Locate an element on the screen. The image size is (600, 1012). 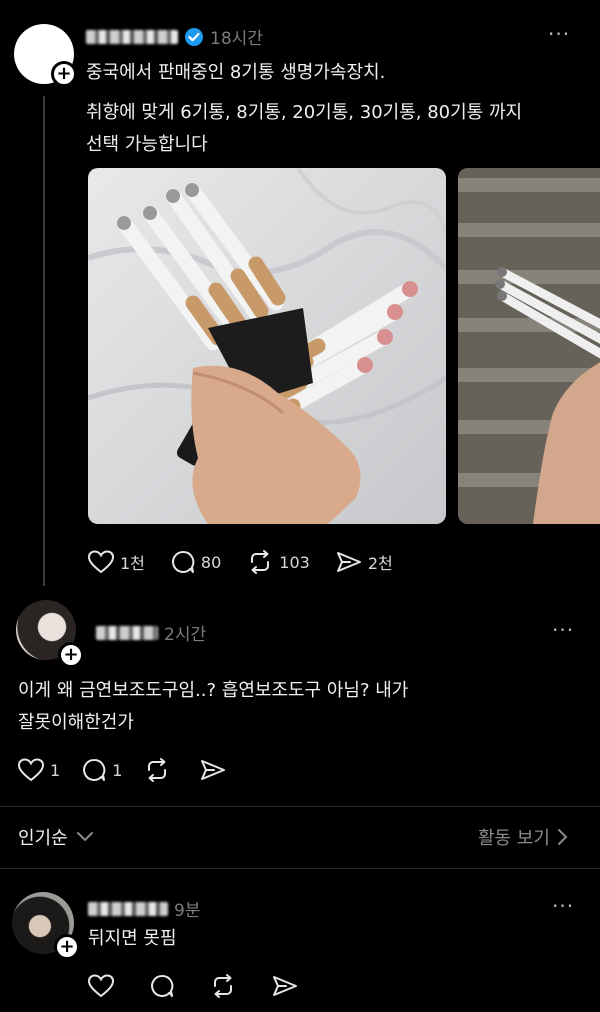
sort-label: 인기순 is located at coordinates (43, 838).